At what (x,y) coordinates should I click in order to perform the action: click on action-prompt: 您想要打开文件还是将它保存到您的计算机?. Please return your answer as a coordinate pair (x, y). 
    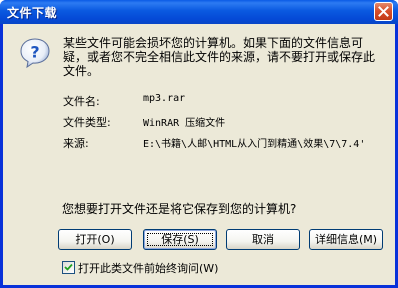
    Looking at the image, I should click on (179, 209).